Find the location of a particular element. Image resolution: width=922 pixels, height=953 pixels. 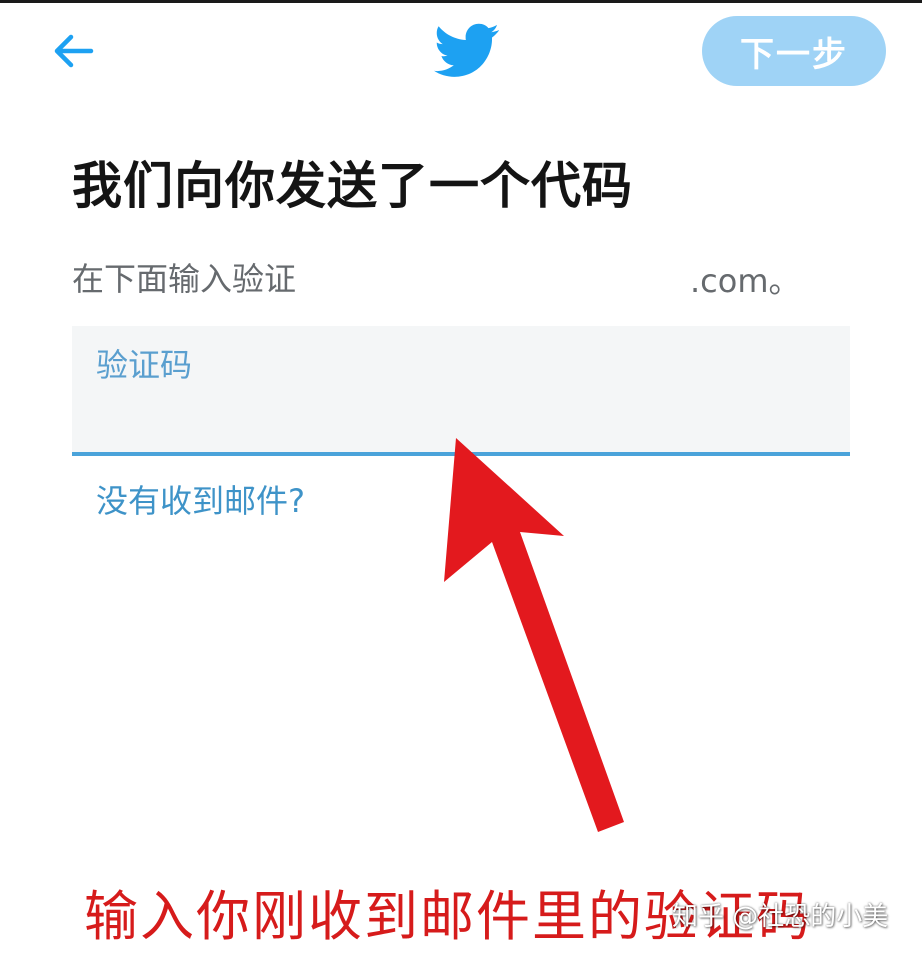

page-title: 我们向你发送了一个代码 is located at coordinates (352, 186).